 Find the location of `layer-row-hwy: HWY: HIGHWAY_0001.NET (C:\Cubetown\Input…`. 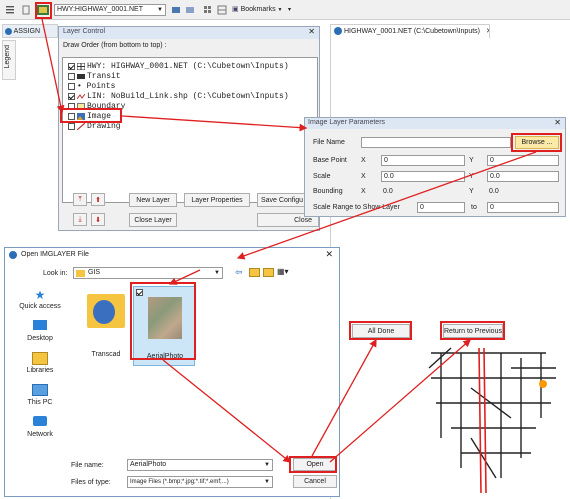

layer-row-hwy: HWY: HIGHWAY_0001.NET (C:\Cubetown\Input… is located at coordinates (178, 66).